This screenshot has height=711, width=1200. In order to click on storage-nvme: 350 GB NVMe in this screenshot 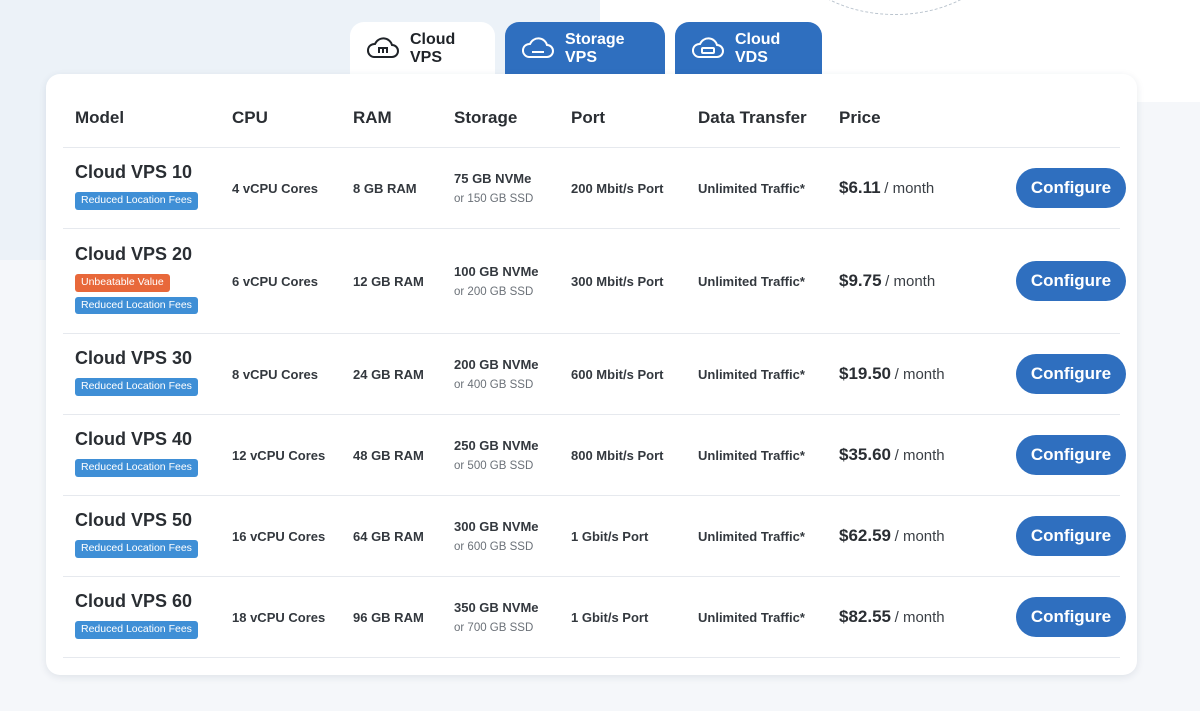, I will do `click(496, 607)`.